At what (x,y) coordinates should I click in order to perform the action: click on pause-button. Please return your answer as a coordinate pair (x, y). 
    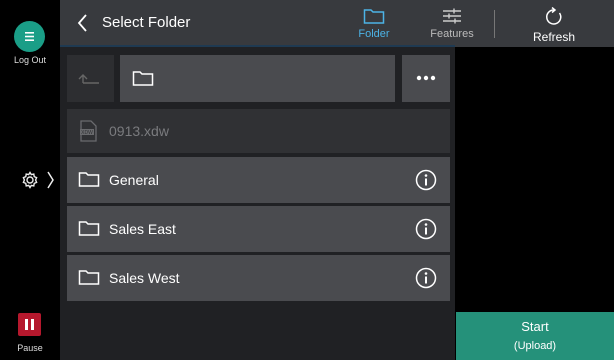
    Looking at the image, I should click on (29, 324).